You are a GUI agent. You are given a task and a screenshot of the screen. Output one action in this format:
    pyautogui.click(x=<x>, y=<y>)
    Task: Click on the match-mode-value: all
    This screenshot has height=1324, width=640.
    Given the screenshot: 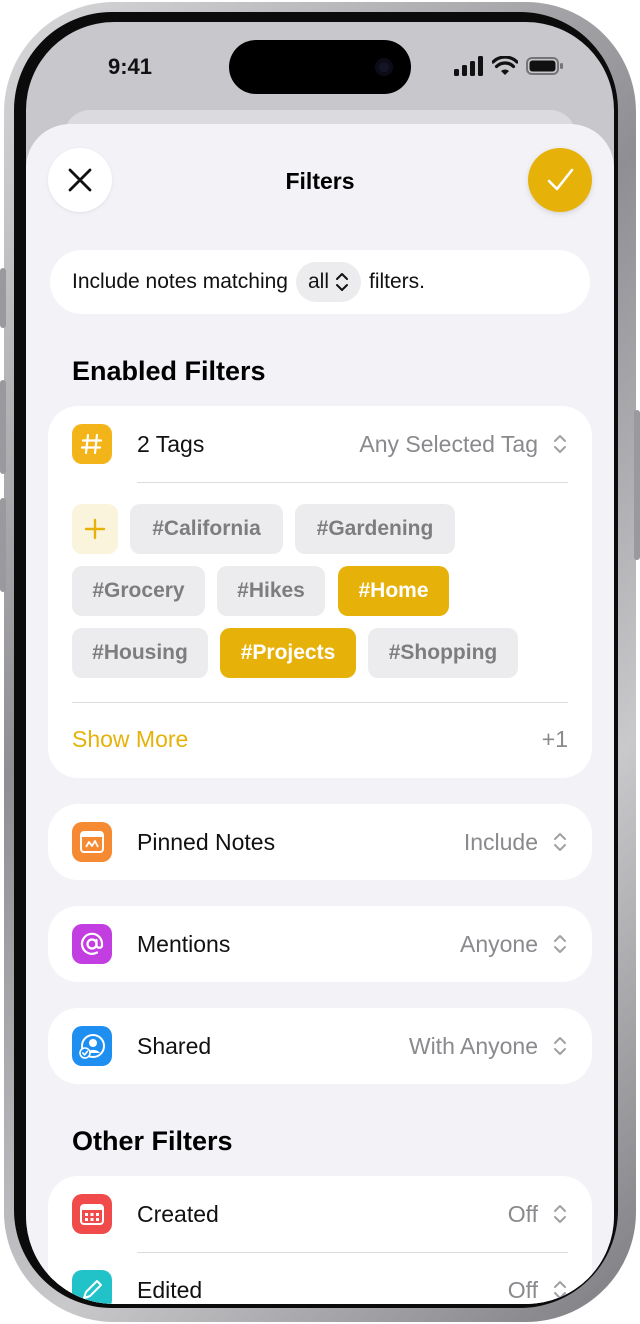 What is the action you would take?
    pyautogui.click(x=318, y=281)
    